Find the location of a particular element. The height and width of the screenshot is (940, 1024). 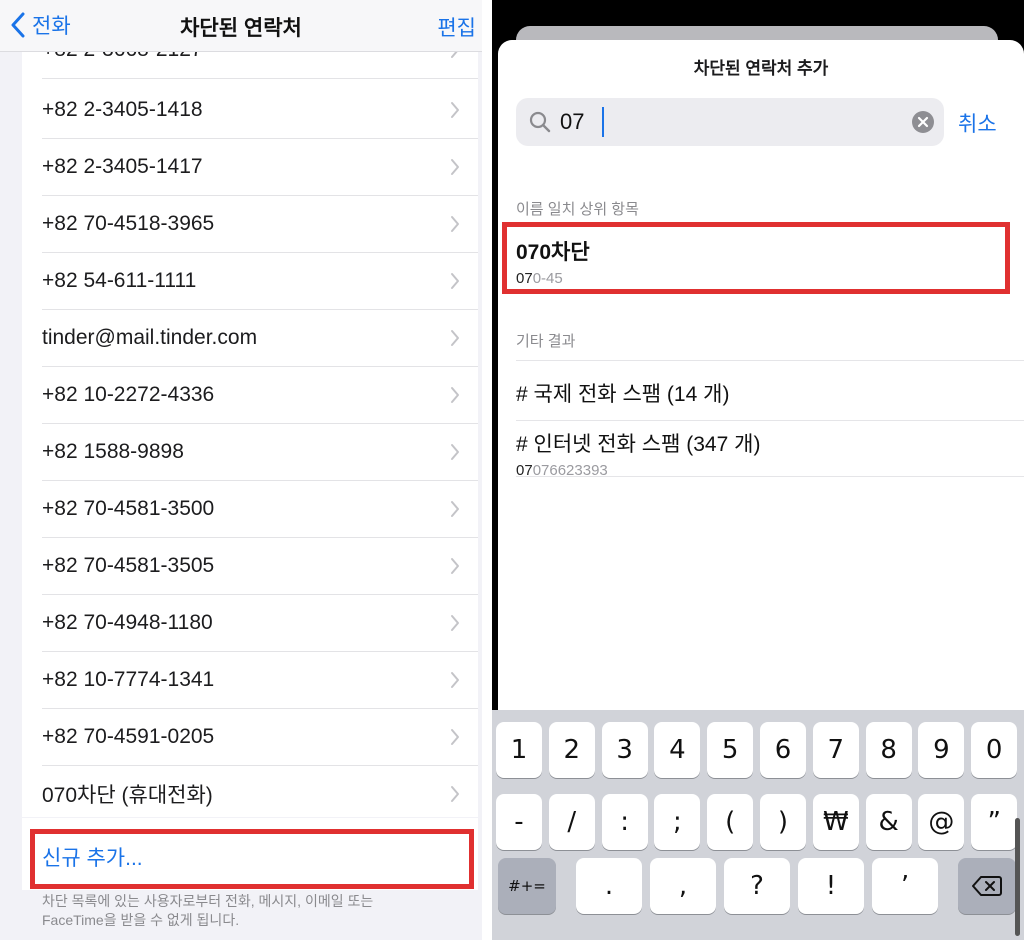

list-item: +82 70-4581-3500 is located at coordinates (260, 509).